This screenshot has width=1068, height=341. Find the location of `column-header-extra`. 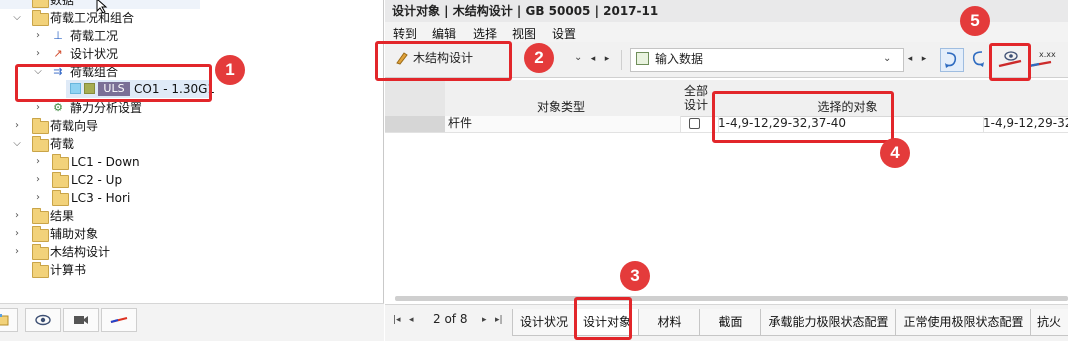

column-header-extra is located at coordinates (1024, 98).